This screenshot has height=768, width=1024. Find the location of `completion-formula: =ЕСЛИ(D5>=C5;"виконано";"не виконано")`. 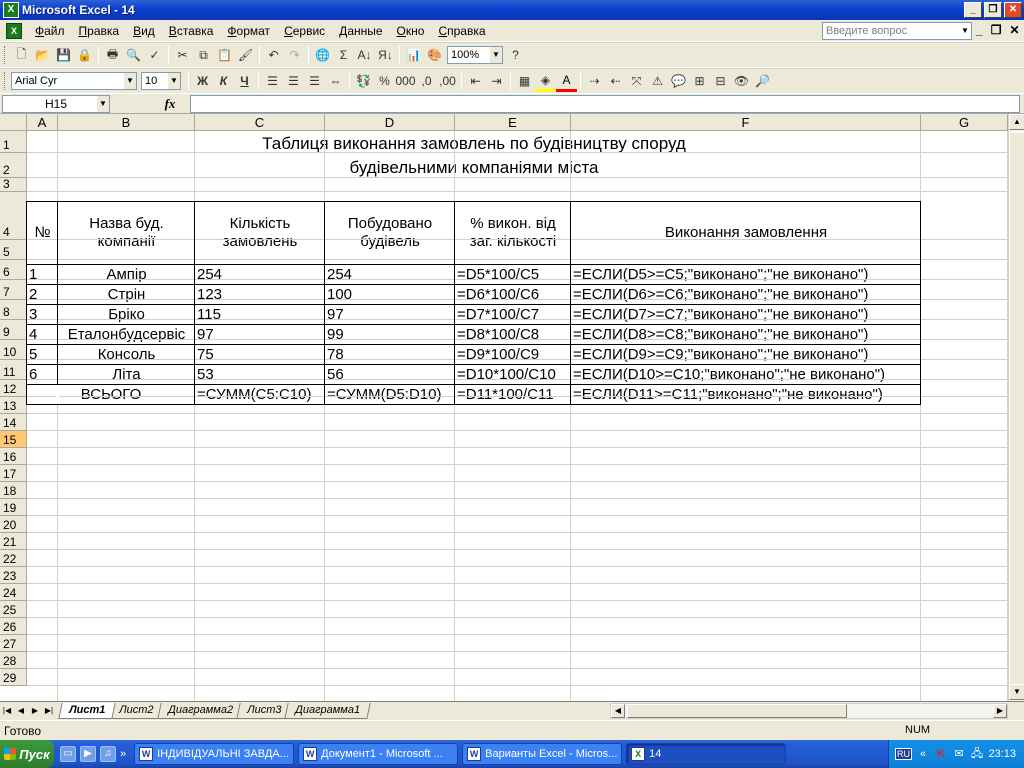

completion-formula: =ЕСЛИ(D5>=C5;"виконано";"не виконано") is located at coordinates (746, 274).